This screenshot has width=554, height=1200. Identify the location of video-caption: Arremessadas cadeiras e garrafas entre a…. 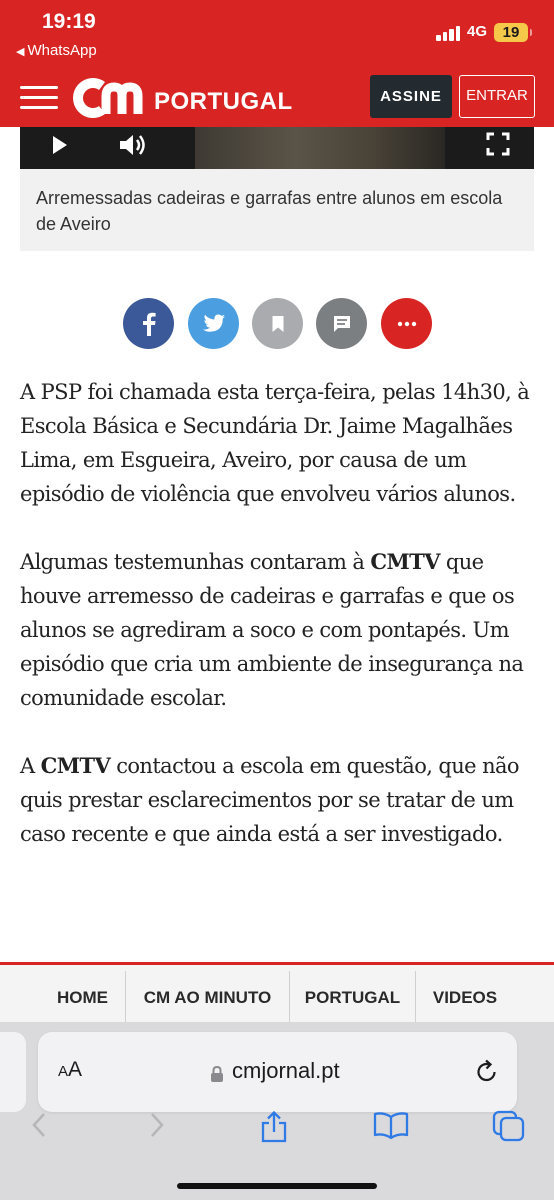
(277, 210).